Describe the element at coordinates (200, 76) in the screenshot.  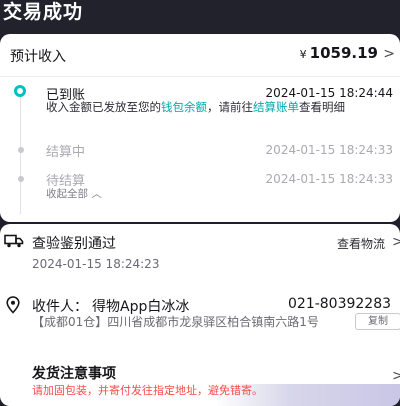
I see `divider` at that location.